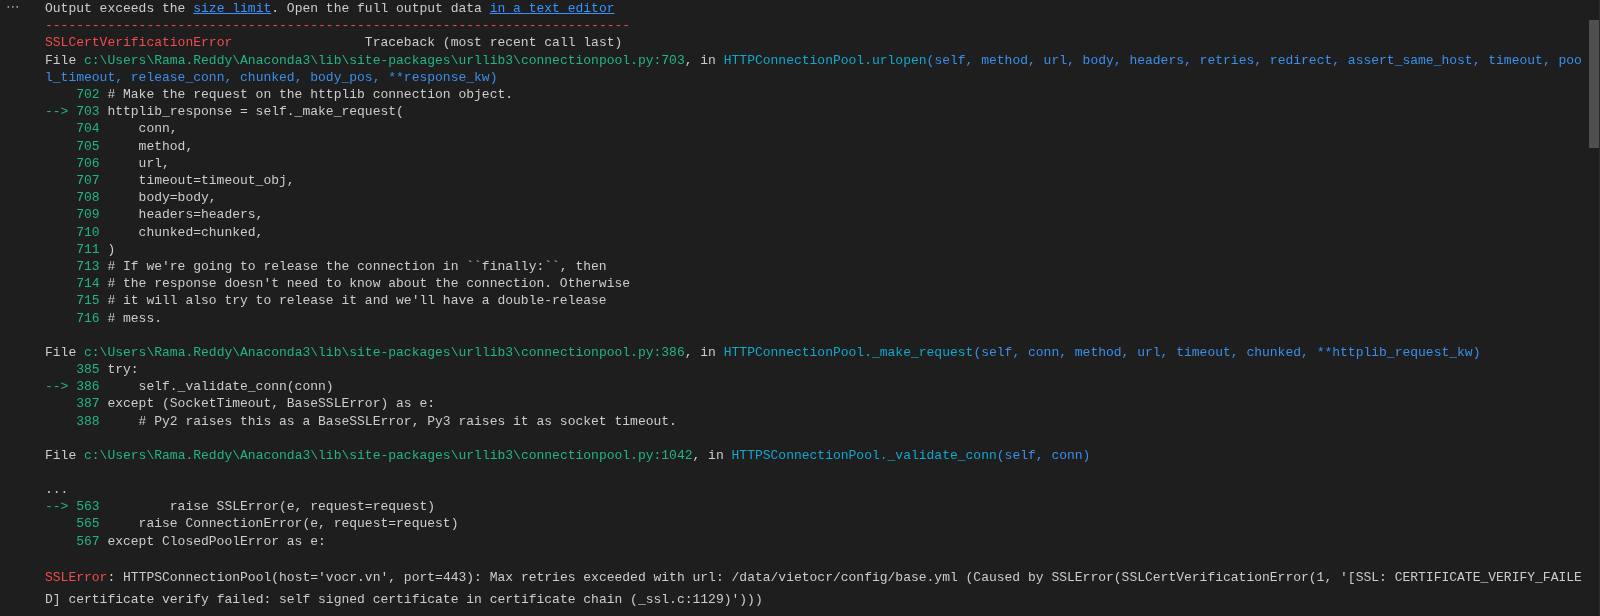 Image resolution: width=1600 pixels, height=616 pixels. Describe the element at coordinates (235, 387) in the screenshot. I see `code-line: self._validate_conn(conn)` at that location.